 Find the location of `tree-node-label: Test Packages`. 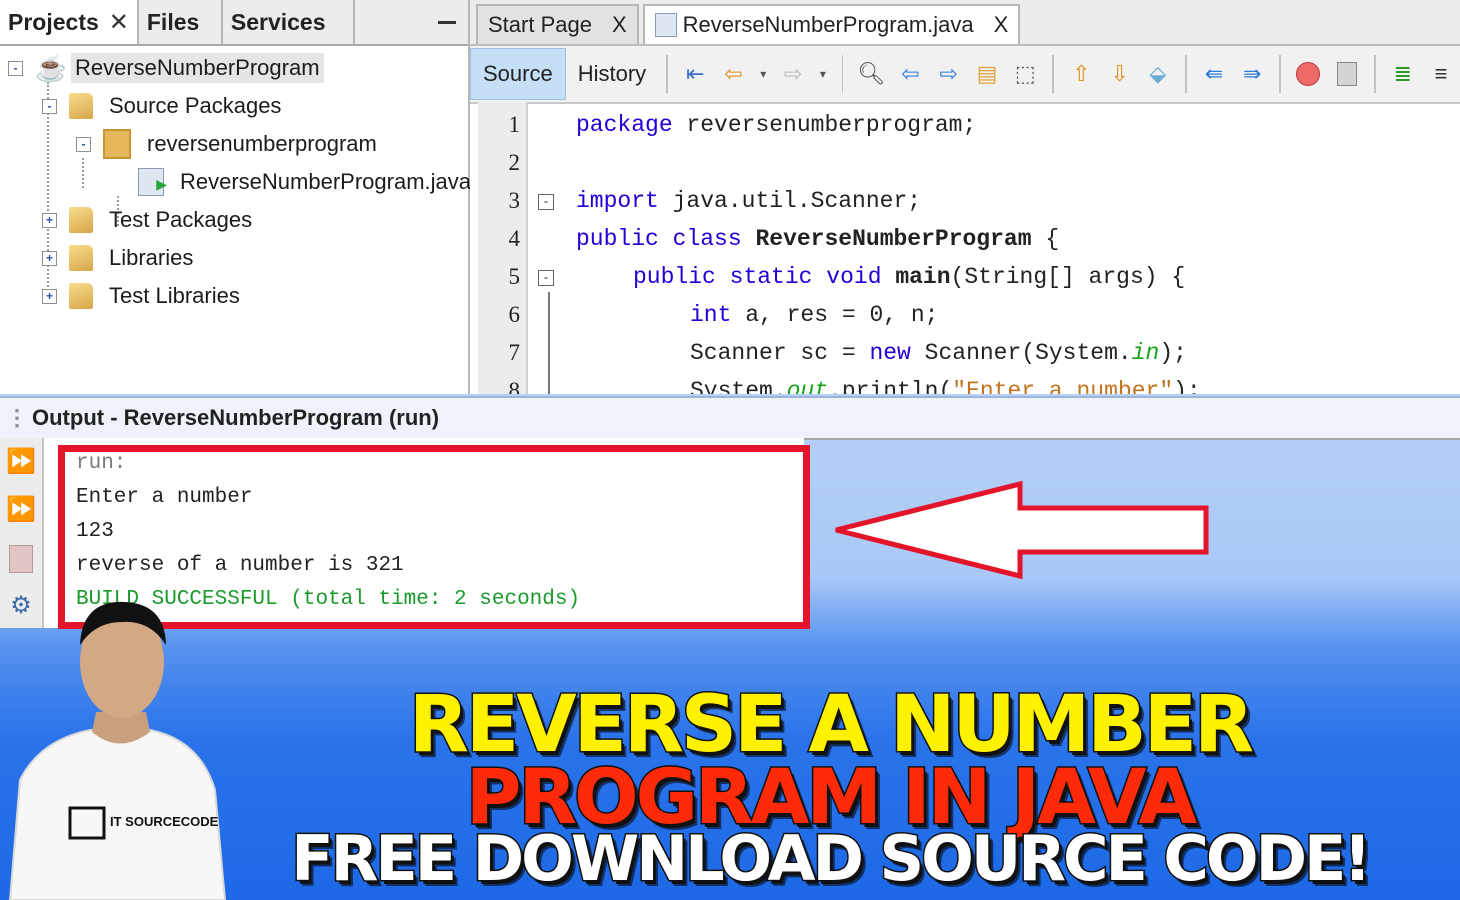

tree-node-label: Test Packages is located at coordinates (181, 219).